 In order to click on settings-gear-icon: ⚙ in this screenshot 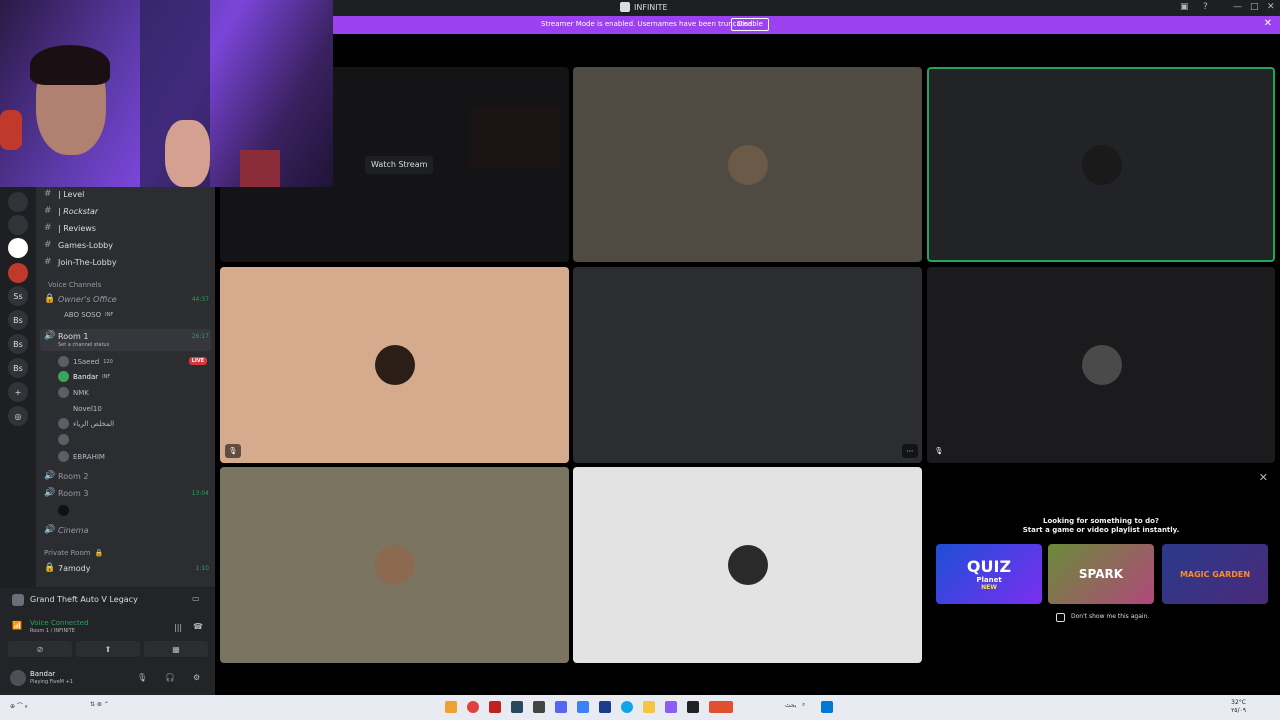, I will do `click(196, 677)`.